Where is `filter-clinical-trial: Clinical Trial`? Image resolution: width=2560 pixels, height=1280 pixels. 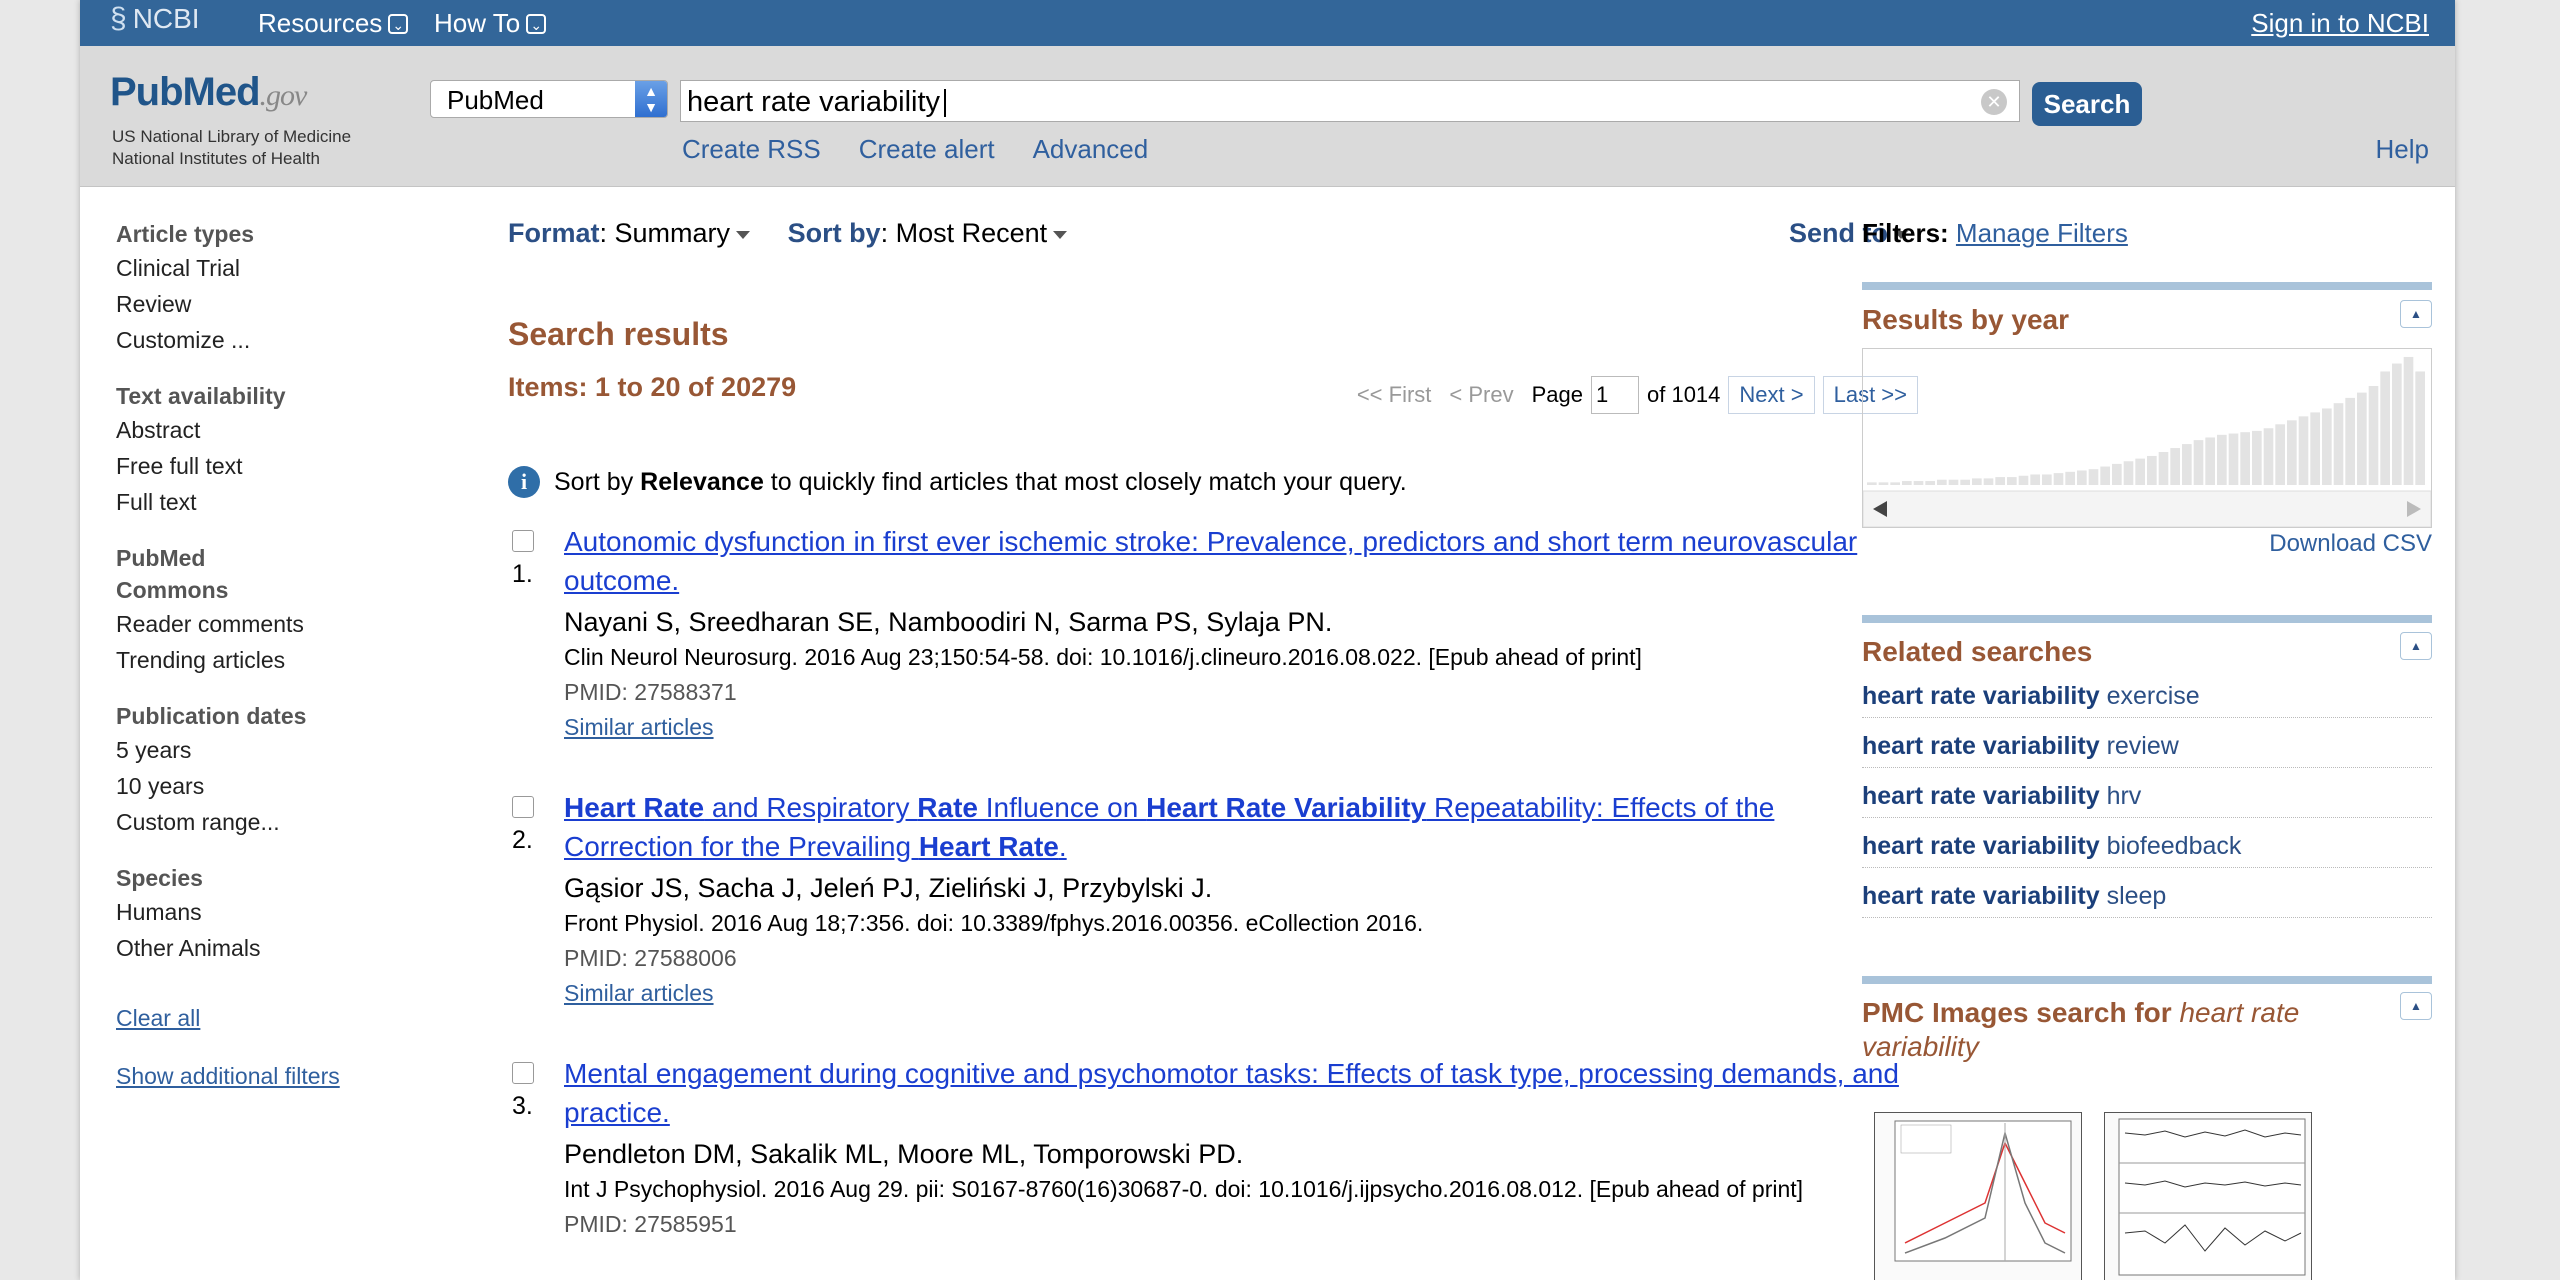 filter-clinical-trial: Clinical Trial is located at coordinates (266, 268).